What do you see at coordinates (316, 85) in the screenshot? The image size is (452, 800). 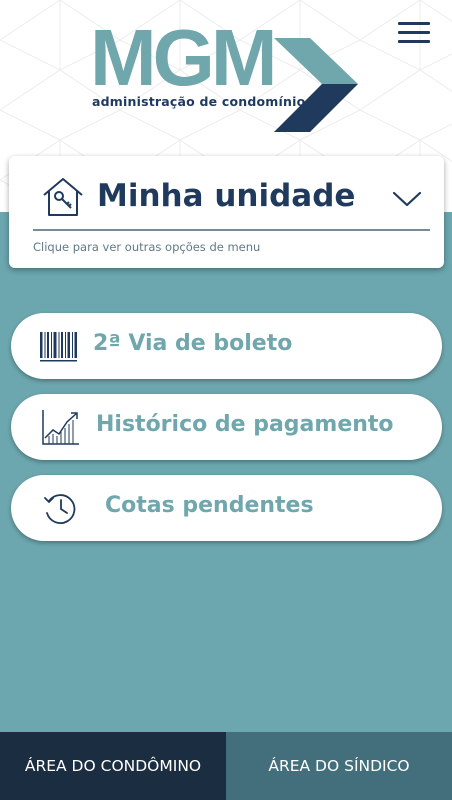 I see `logo-chevron-mark` at bounding box center [316, 85].